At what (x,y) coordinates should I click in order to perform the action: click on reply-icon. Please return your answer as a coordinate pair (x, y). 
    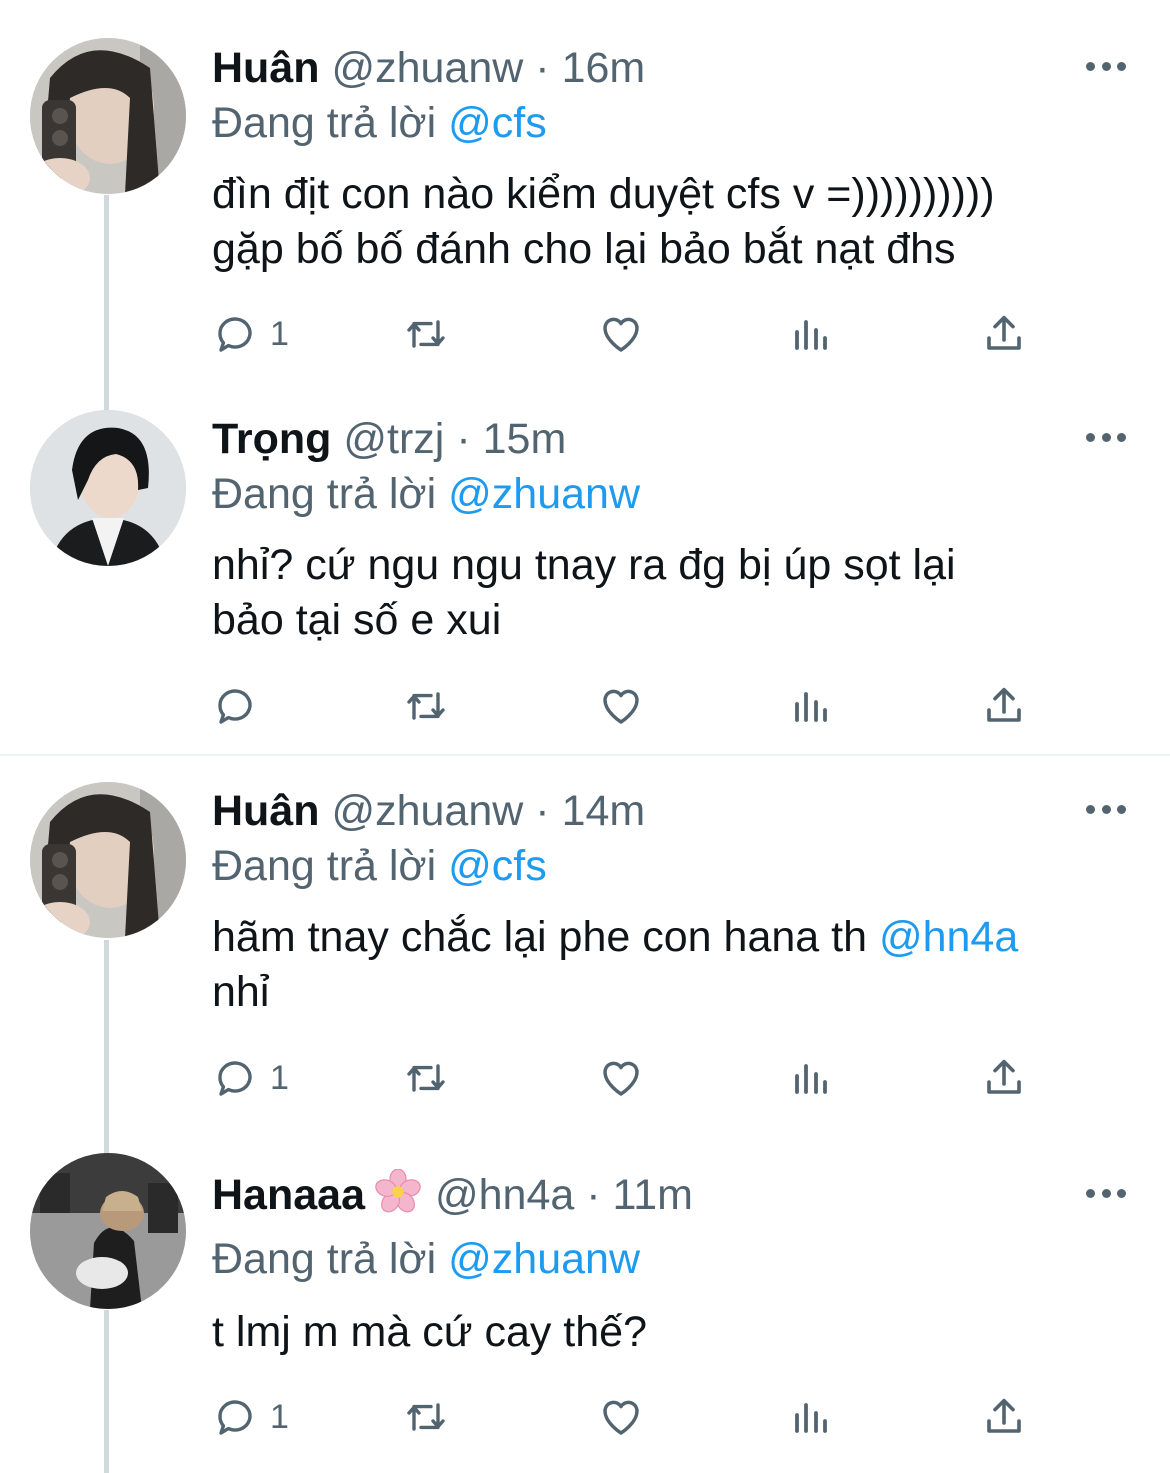
    Looking at the image, I should click on (235, 1417).